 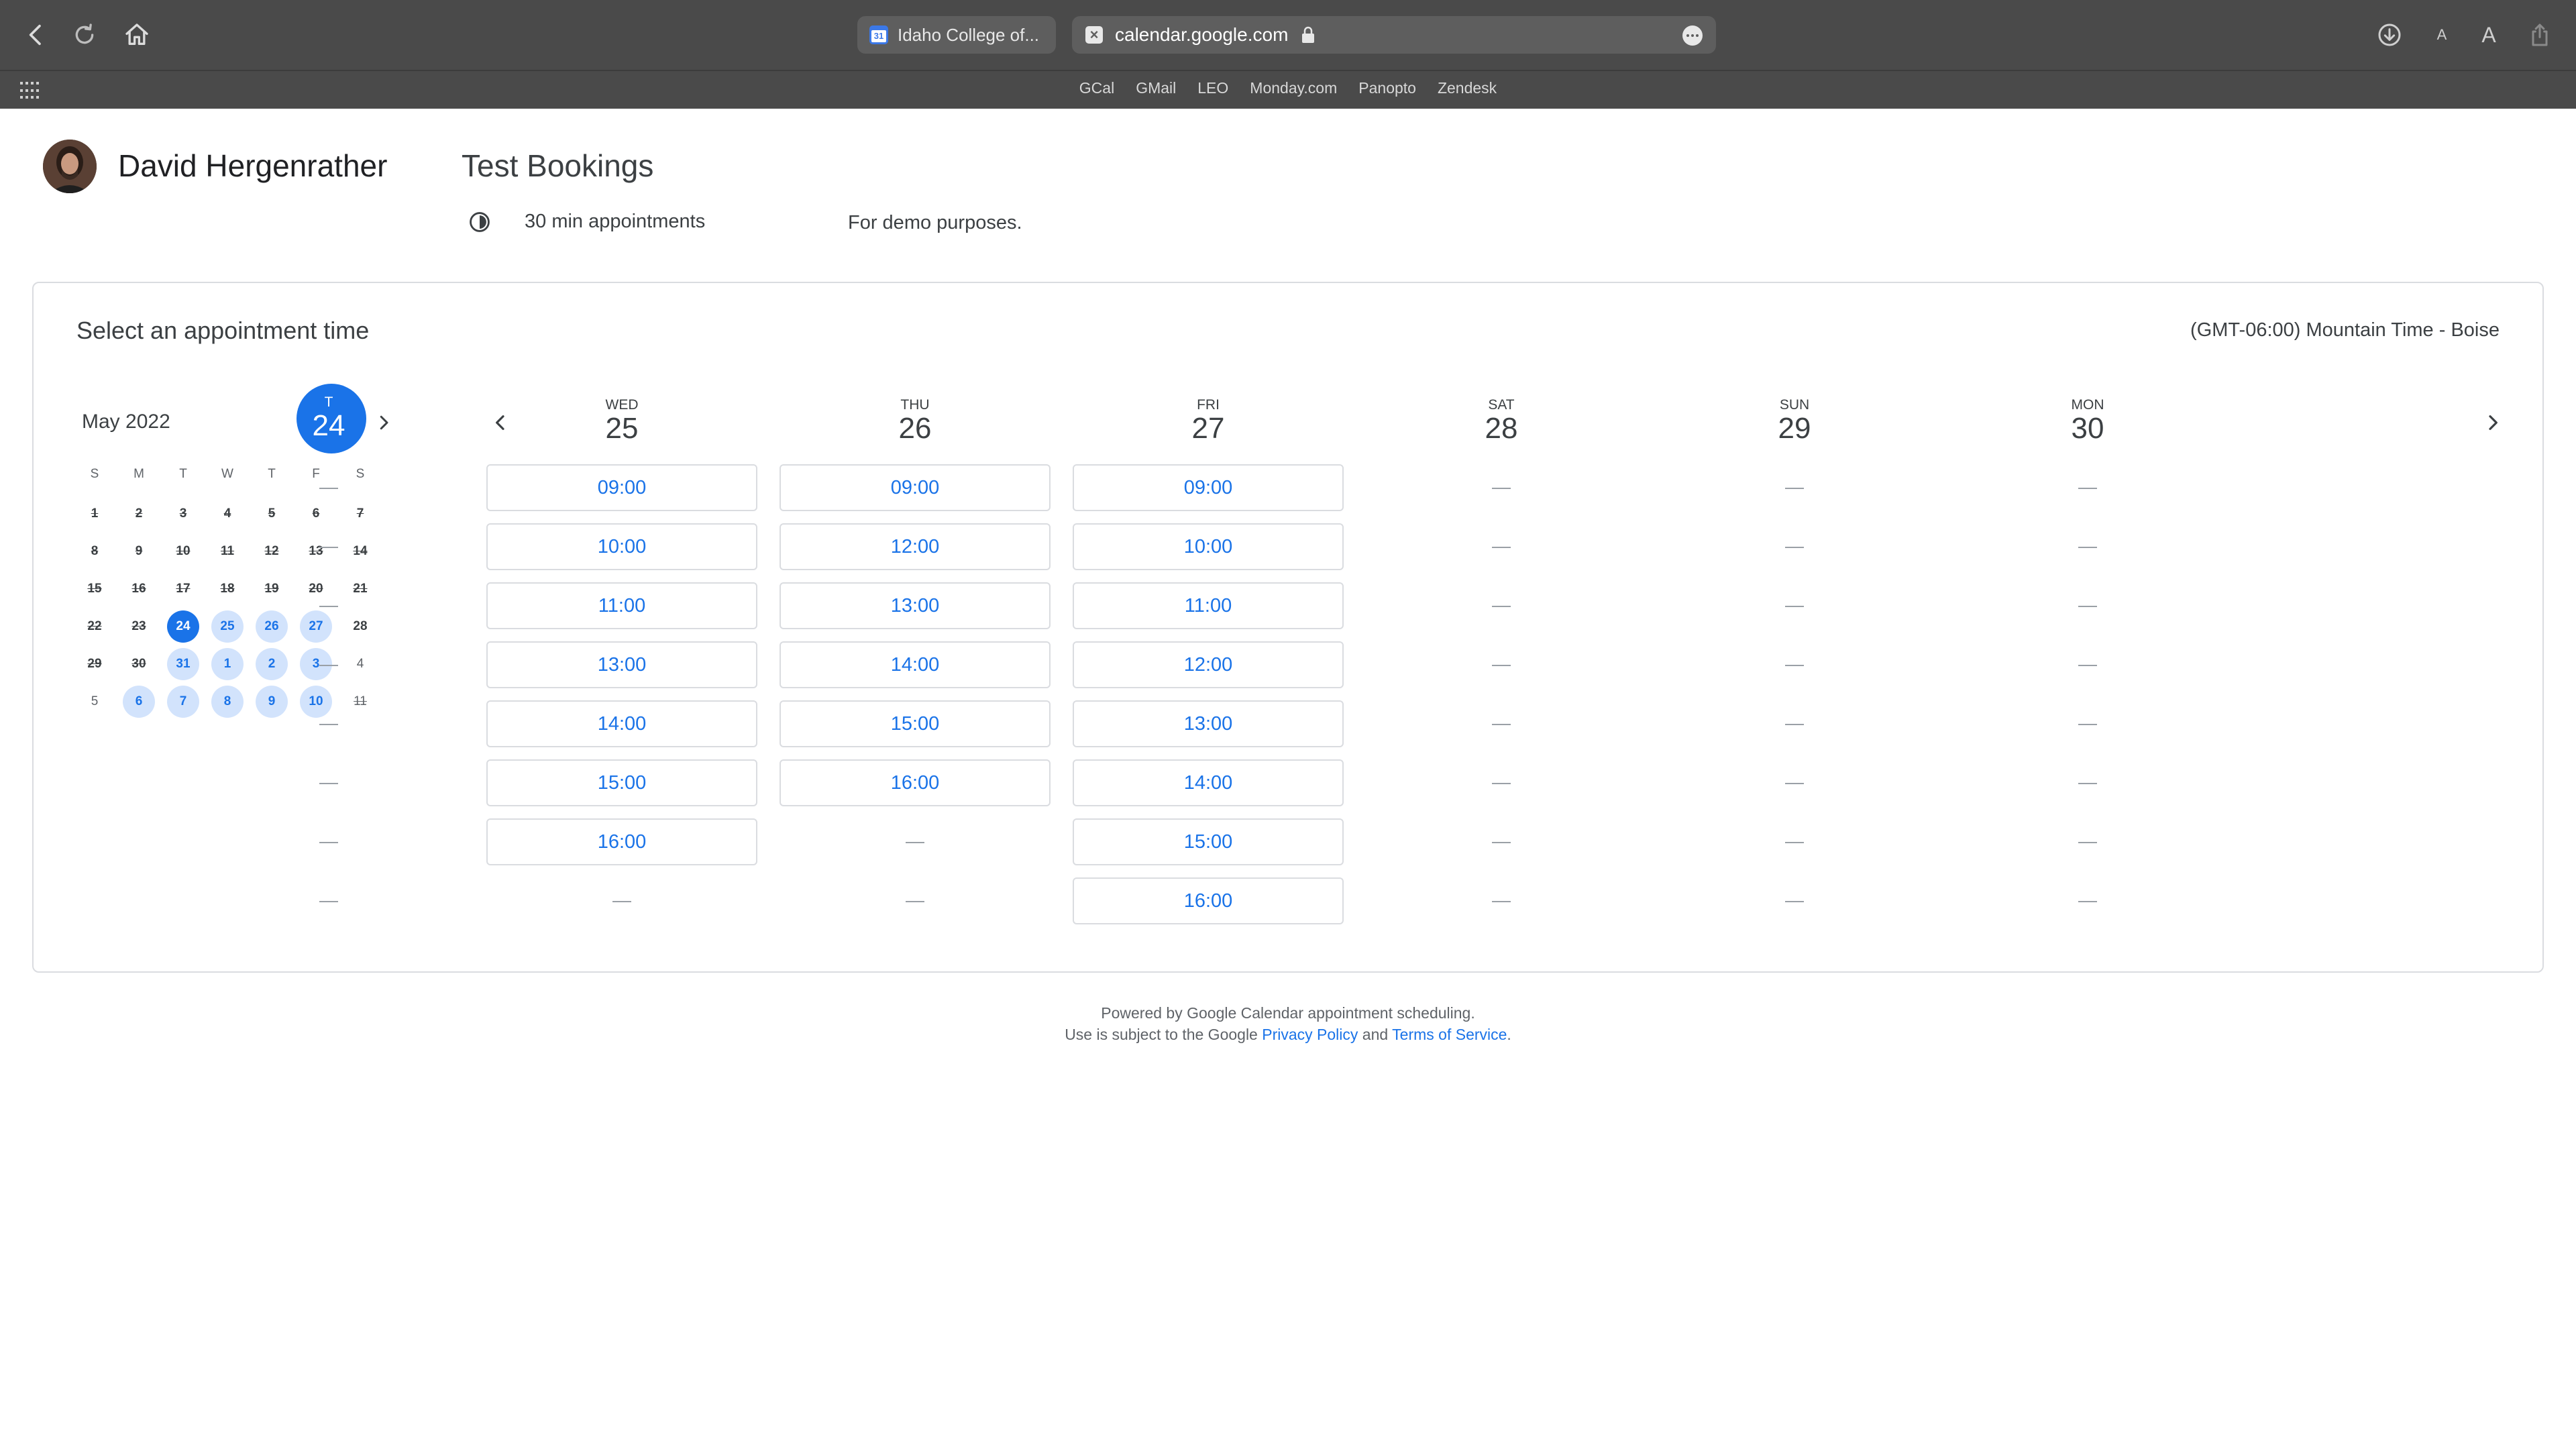 I want to click on privacy-policy-link: Privacy Policy, so click(x=1310, y=1034).